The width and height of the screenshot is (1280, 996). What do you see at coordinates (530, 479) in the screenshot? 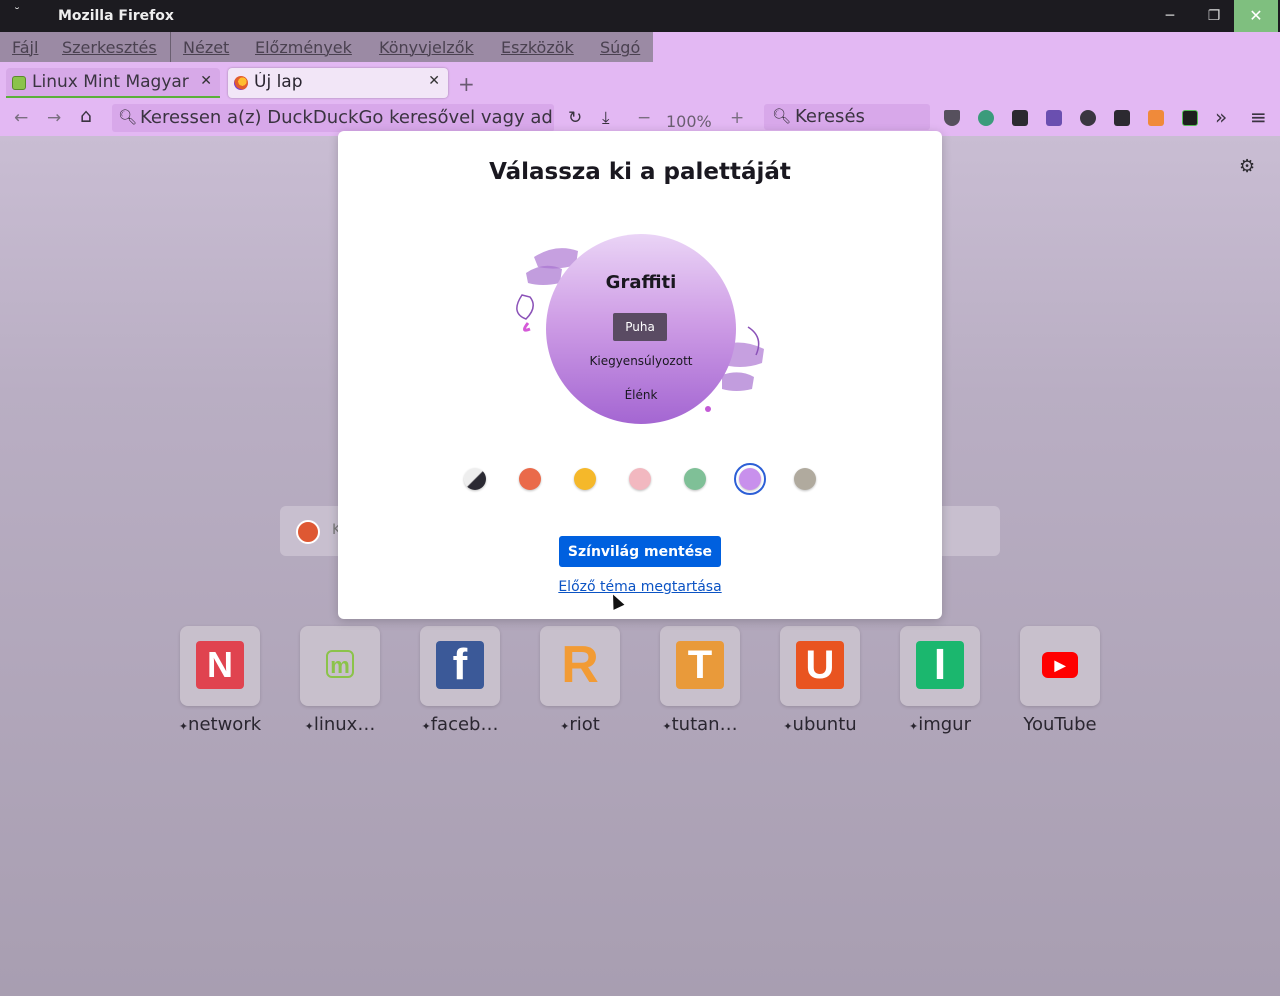
I see `swatch-red` at bounding box center [530, 479].